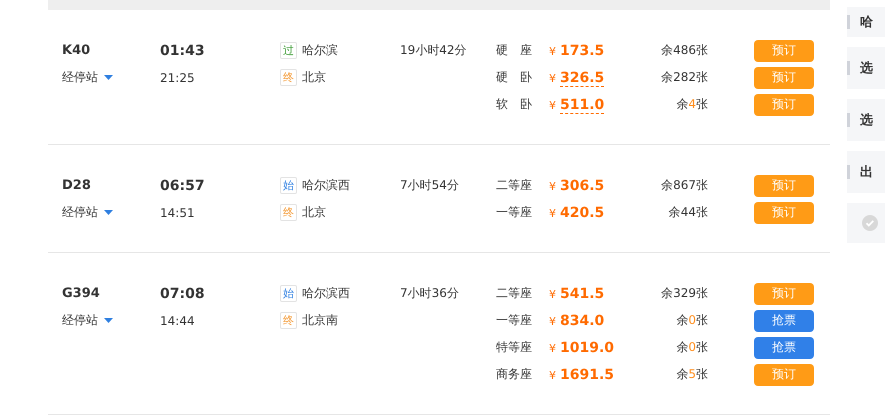 The width and height of the screenshot is (885, 416). What do you see at coordinates (582, 51) in the screenshot?
I see `ticket-price: 173.5` at bounding box center [582, 51].